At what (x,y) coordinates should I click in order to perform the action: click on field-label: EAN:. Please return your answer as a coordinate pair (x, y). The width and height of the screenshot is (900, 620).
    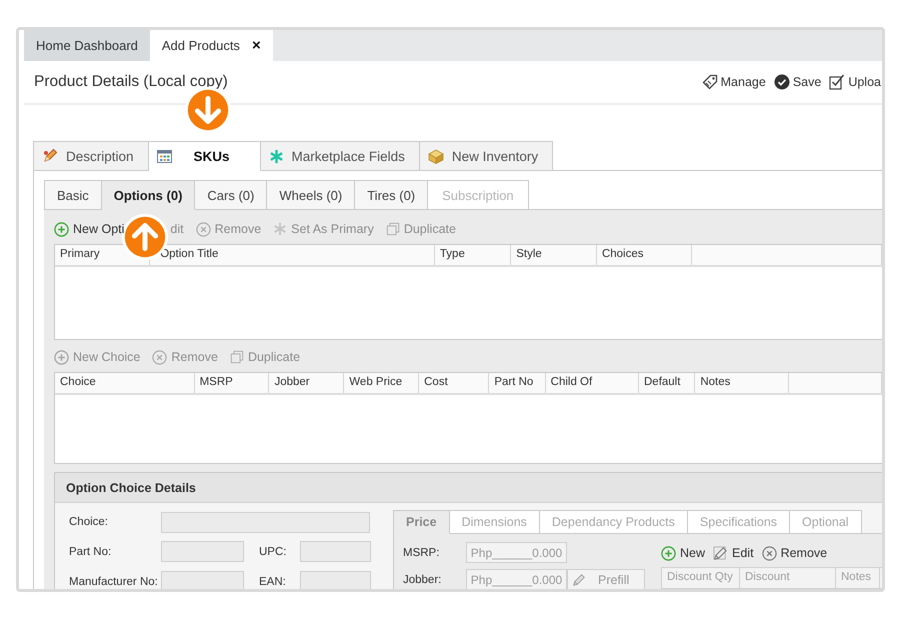
    Looking at the image, I should click on (272, 582).